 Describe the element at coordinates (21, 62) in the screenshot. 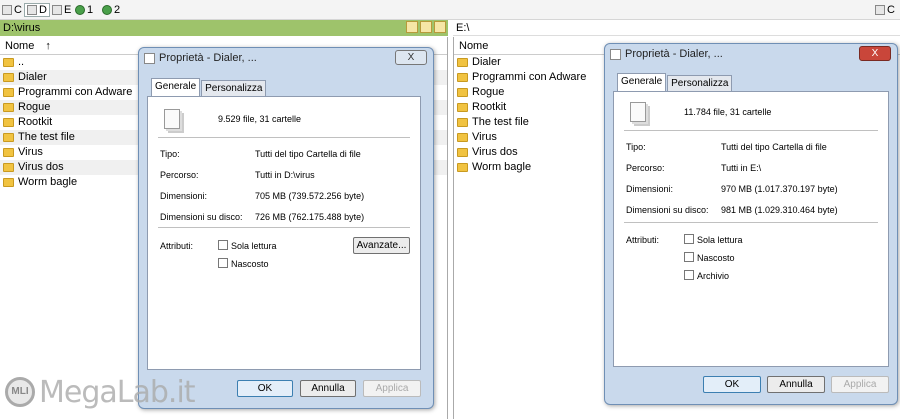

I see `list-item-label: ..` at that location.